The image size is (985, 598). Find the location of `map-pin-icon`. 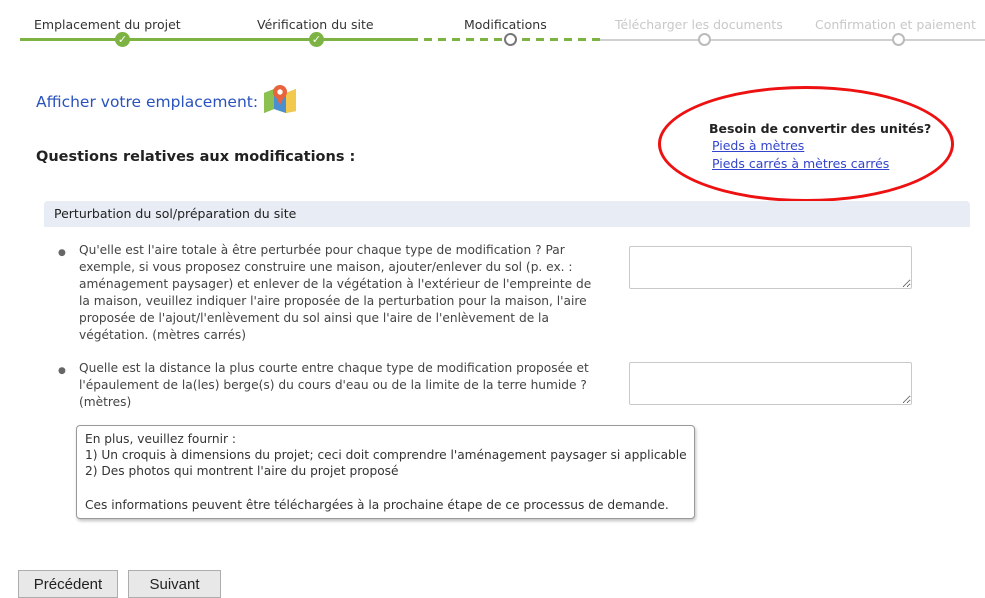

map-pin-icon is located at coordinates (280, 98).